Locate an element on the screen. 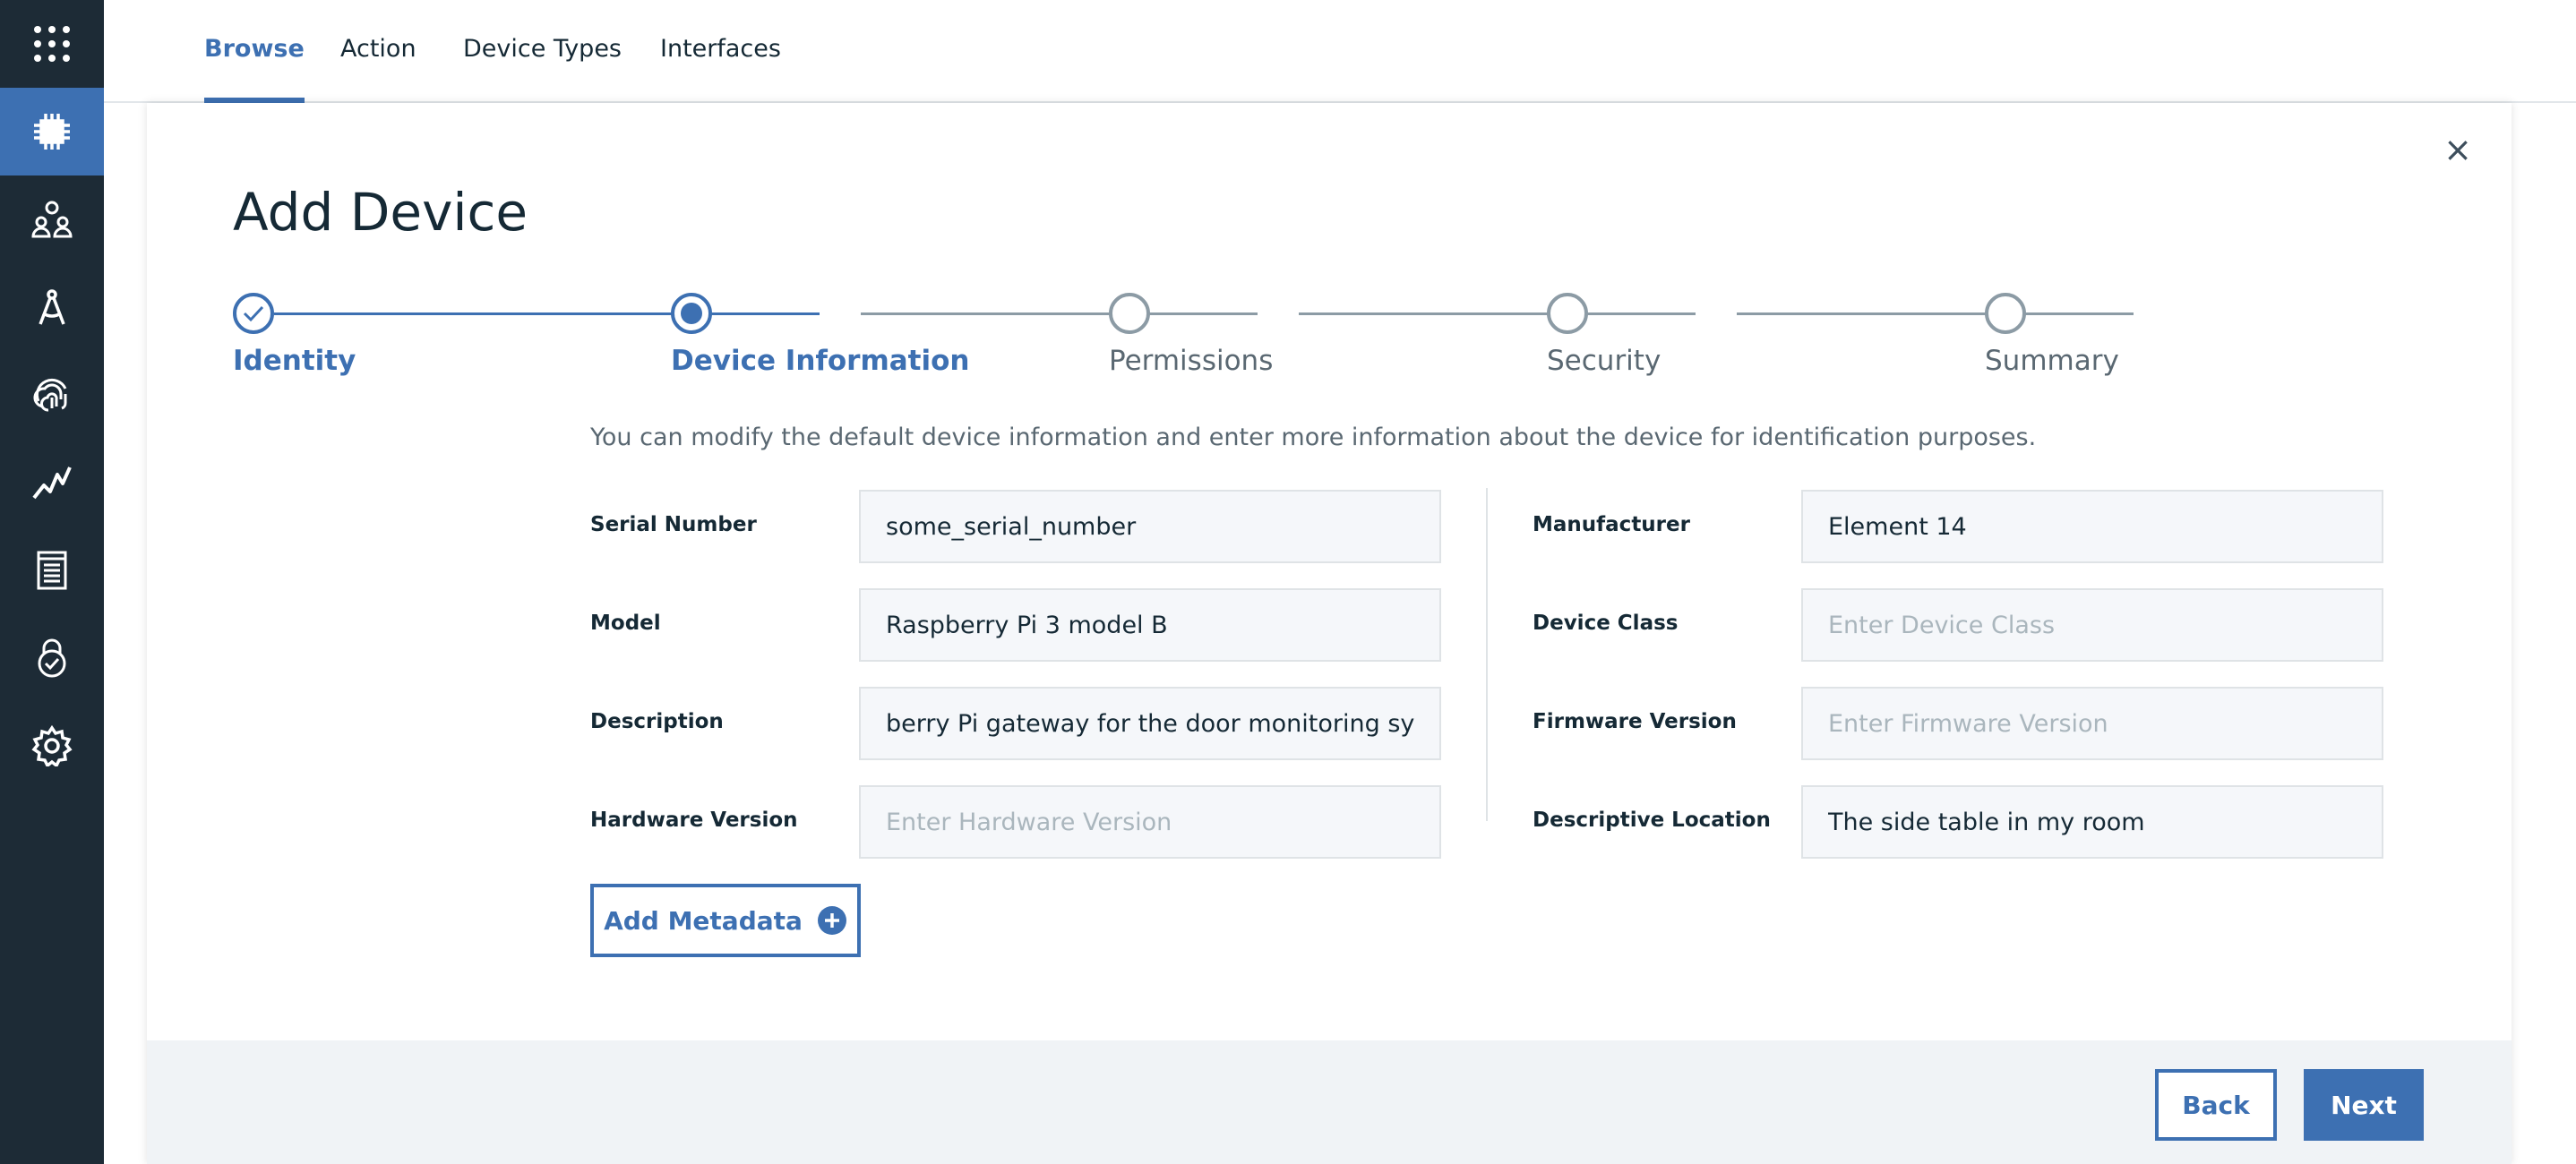 Image resolution: width=2576 pixels, height=1164 pixels. add-circle-icon is located at coordinates (831, 920).